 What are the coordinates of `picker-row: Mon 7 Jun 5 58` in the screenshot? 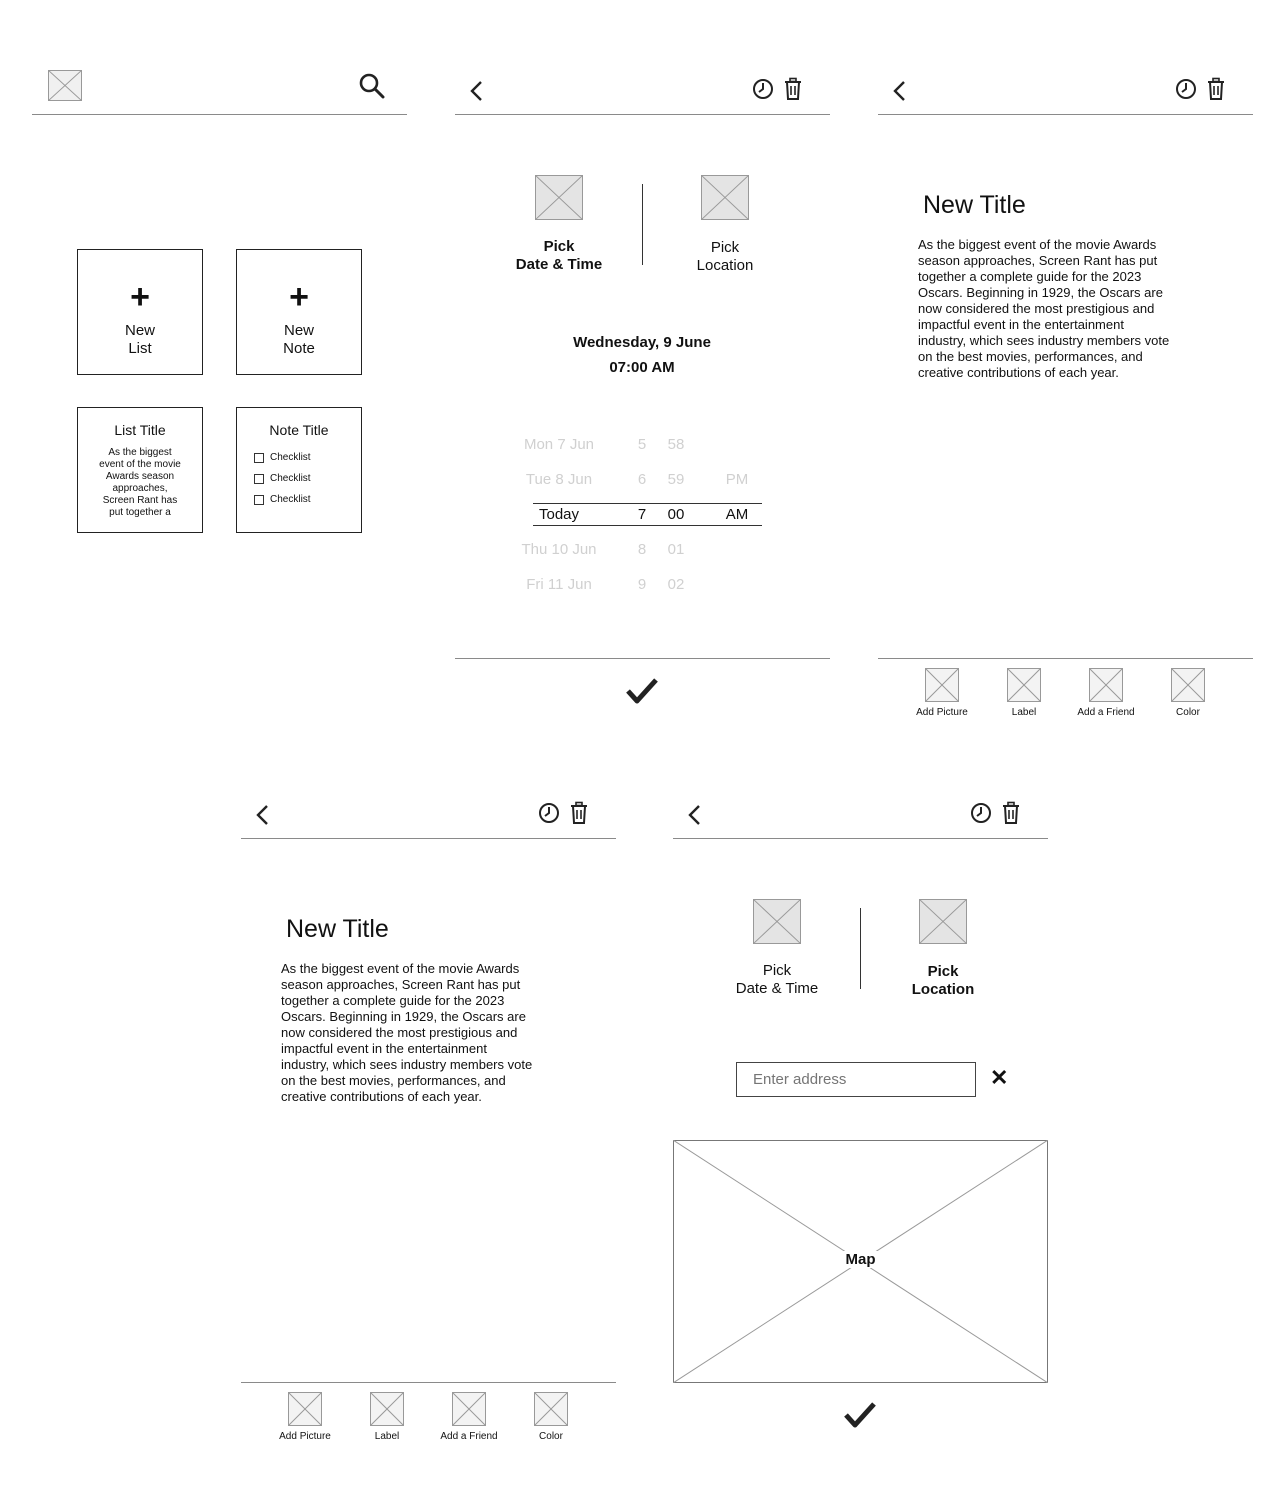 It's located at (635, 445).